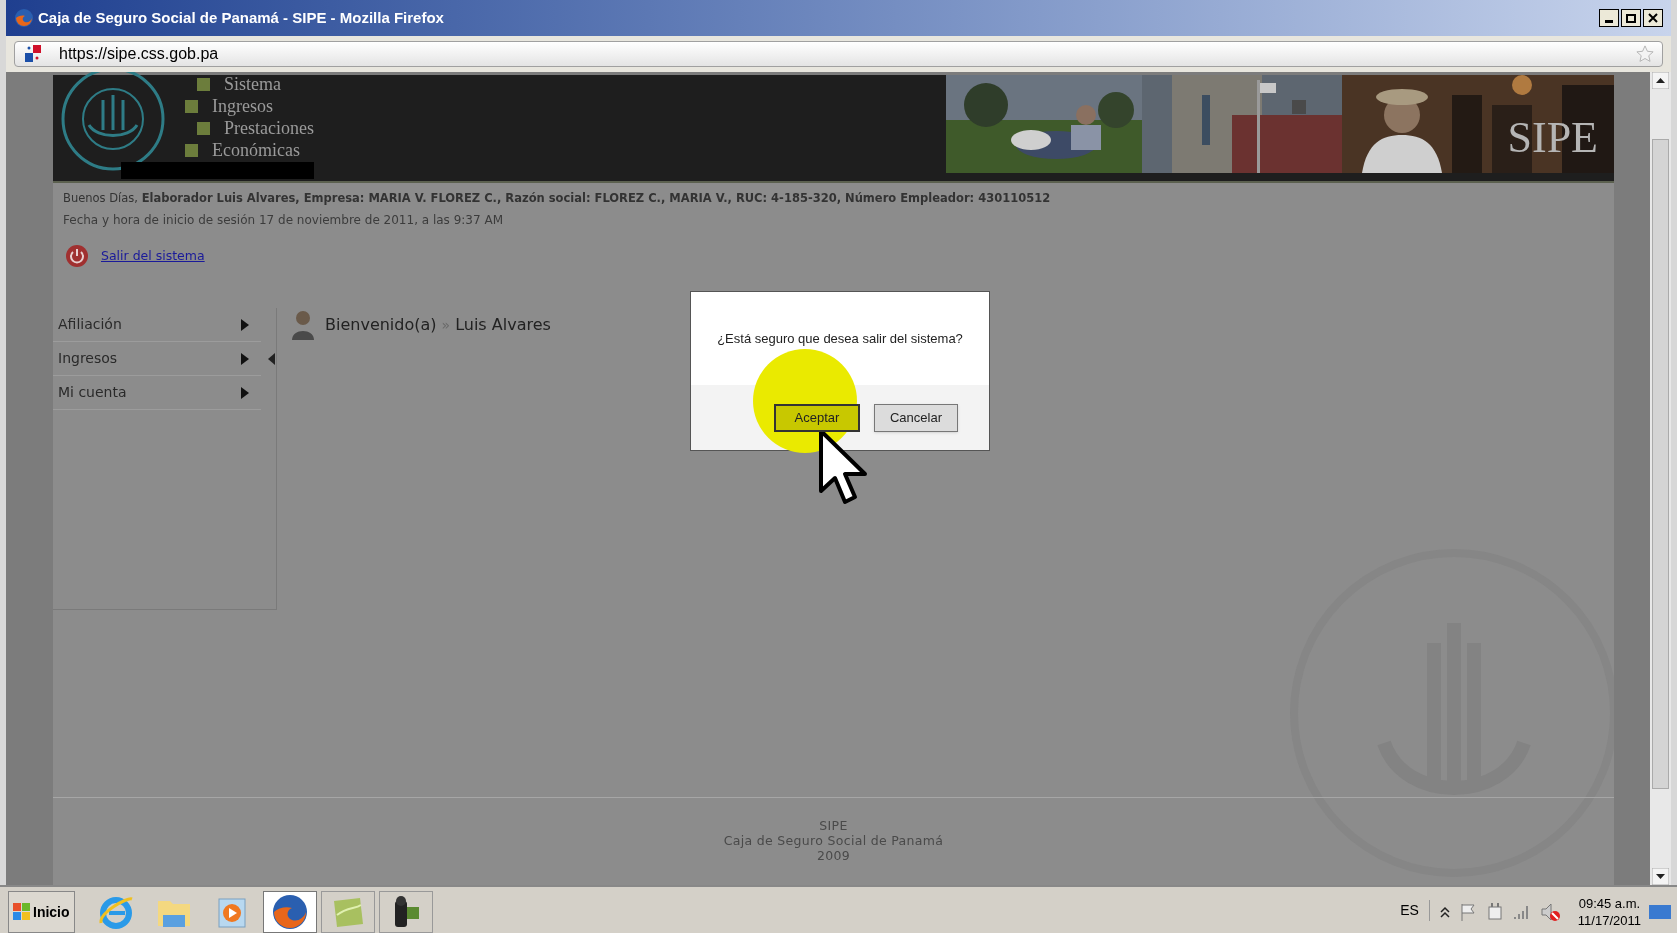 This screenshot has height=933, width=1677. Describe the element at coordinates (1552, 138) in the screenshot. I see `brand-title: SIPE` at that location.